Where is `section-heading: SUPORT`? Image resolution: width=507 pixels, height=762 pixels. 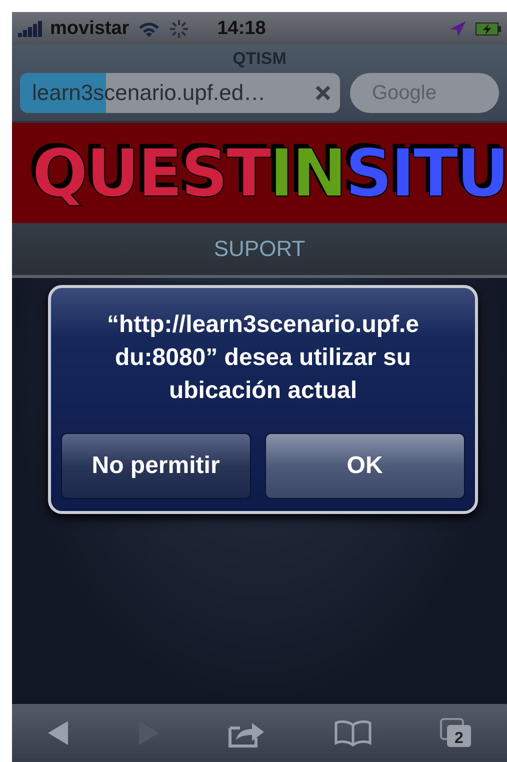 section-heading: SUPORT is located at coordinates (260, 249).